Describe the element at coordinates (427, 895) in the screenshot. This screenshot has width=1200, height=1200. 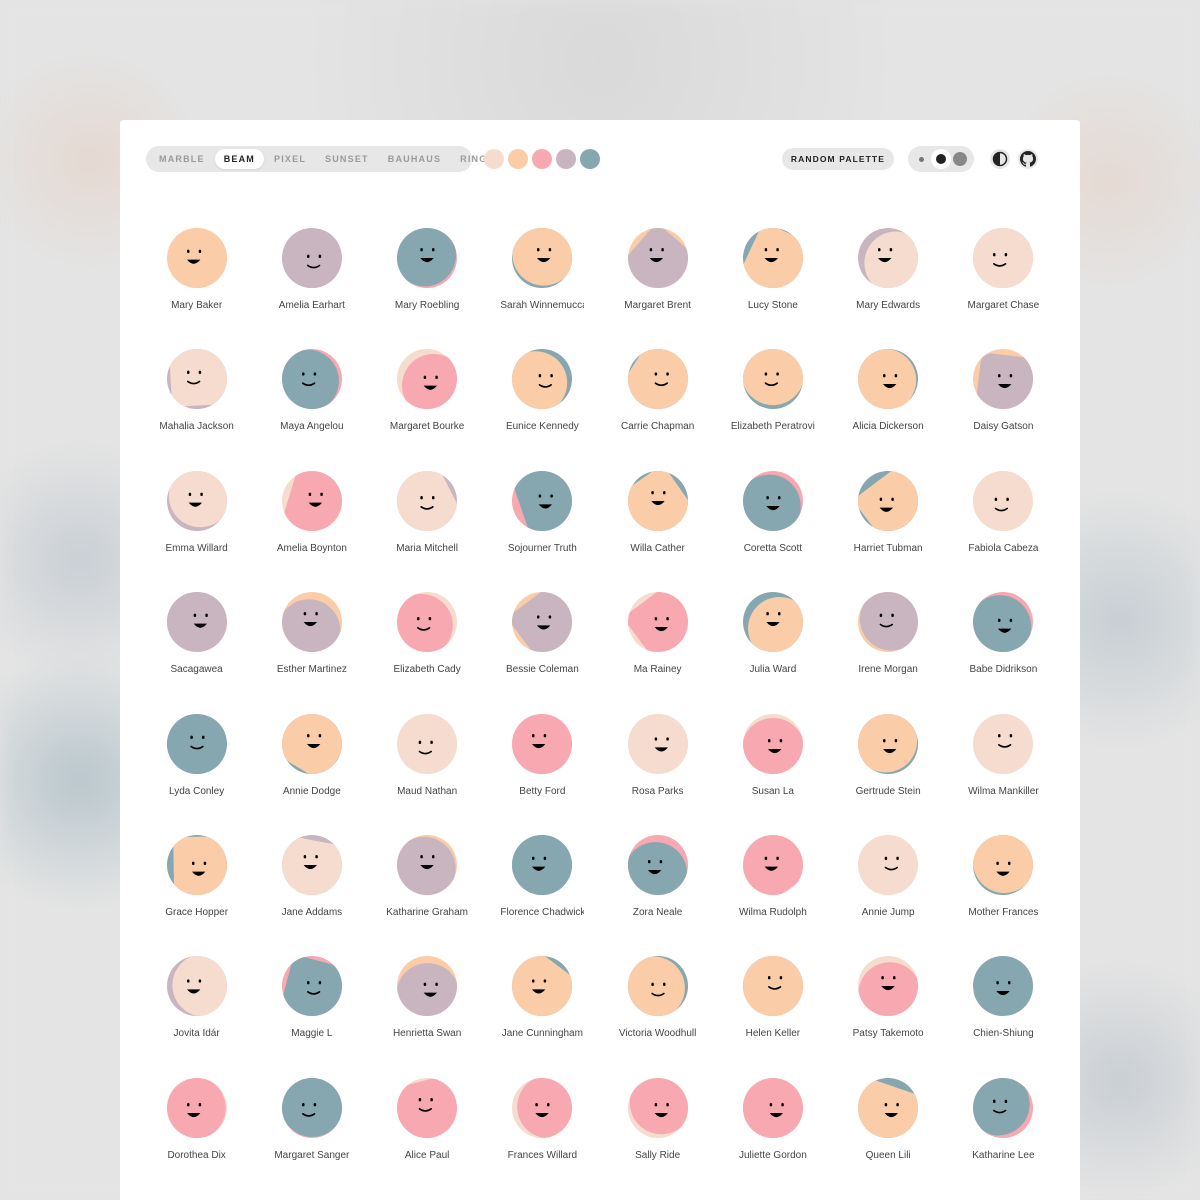
I see `avatar-card: Katharine Graham` at that location.